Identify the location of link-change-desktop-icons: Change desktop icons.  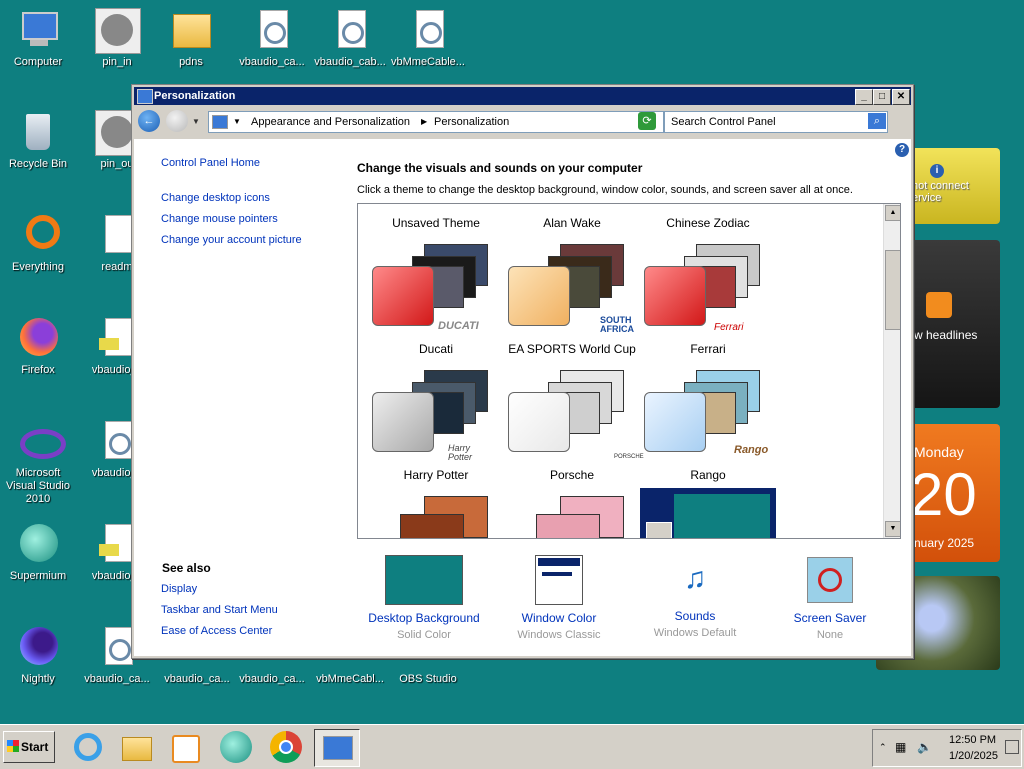
(215, 198).